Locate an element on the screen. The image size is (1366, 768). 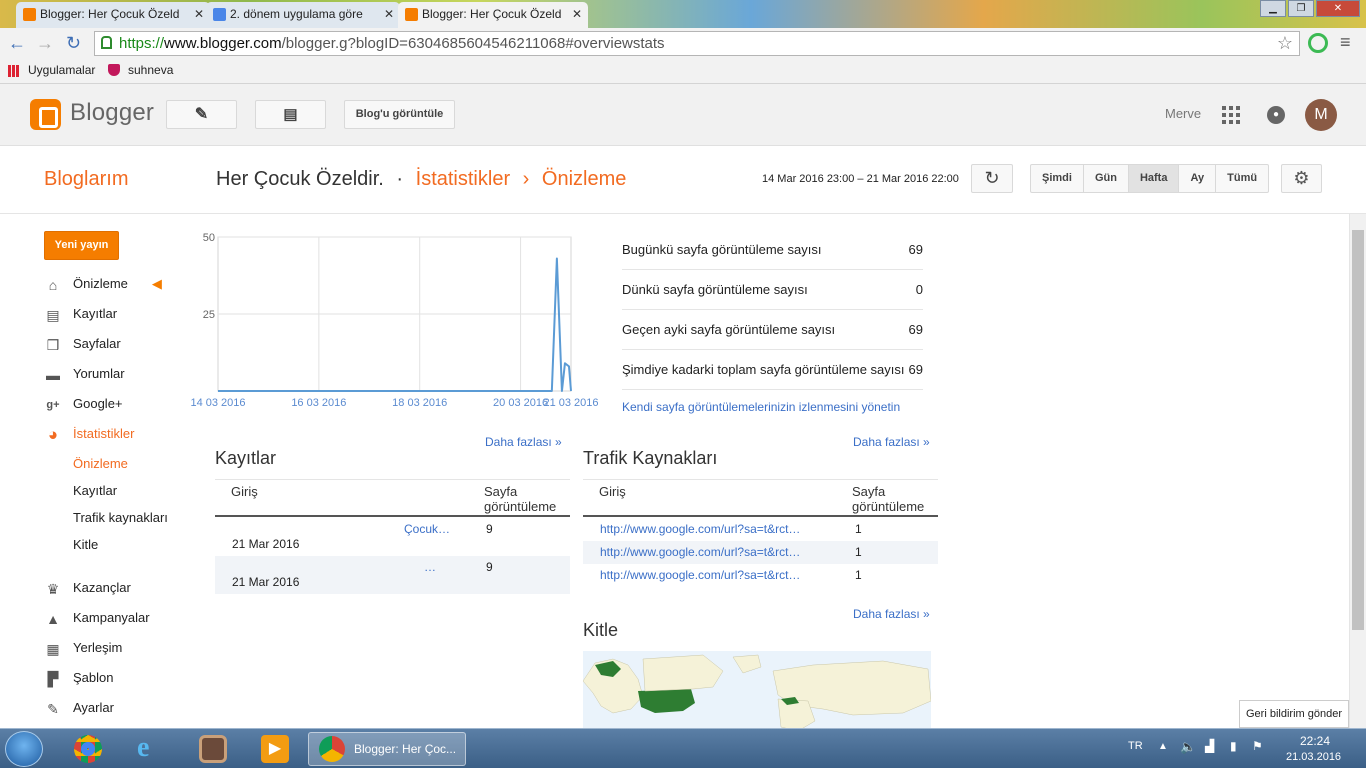
blogger-logo-text: Blogger is located at coordinates (112, 113).